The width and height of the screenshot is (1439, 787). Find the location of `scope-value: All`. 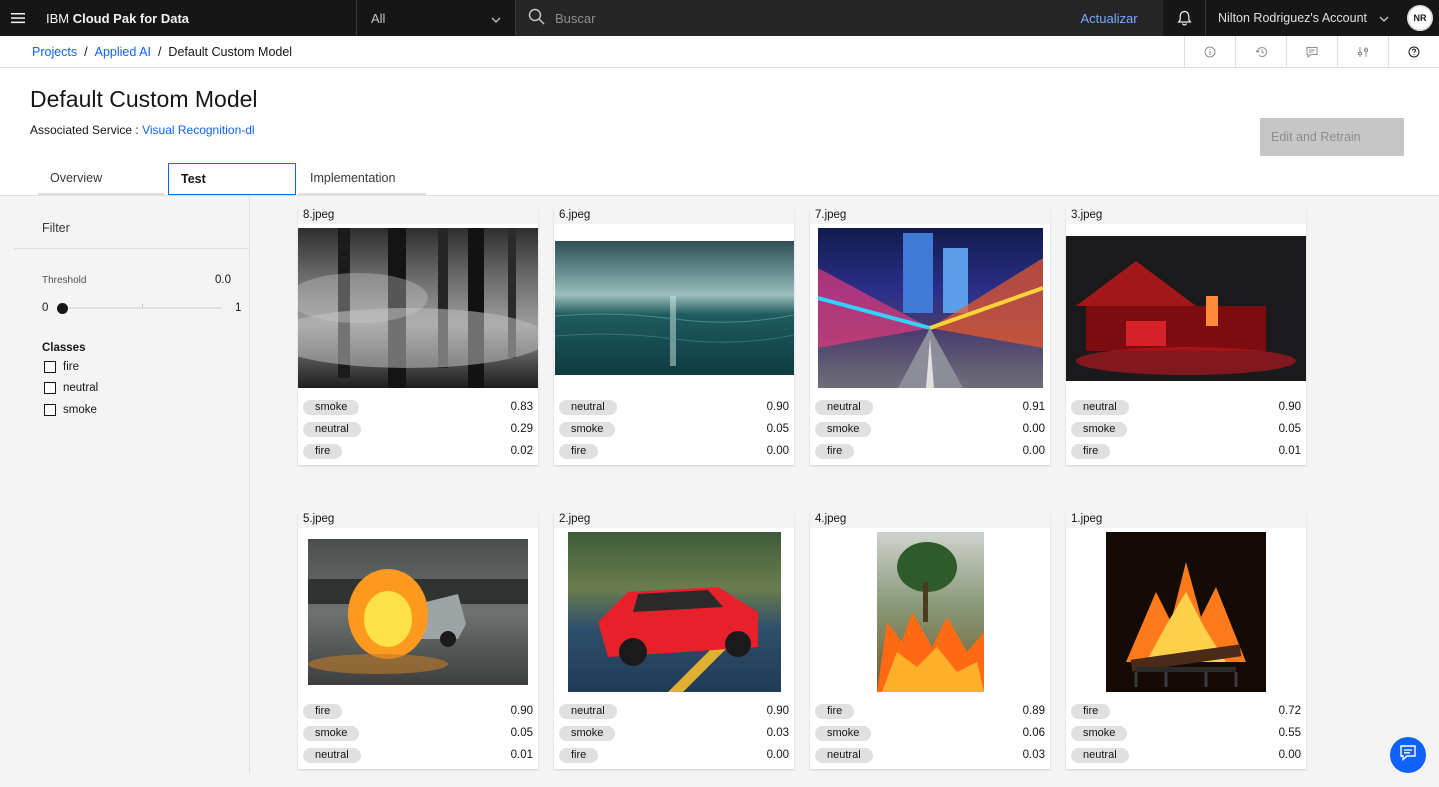

scope-value: All is located at coordinates (378, 18).